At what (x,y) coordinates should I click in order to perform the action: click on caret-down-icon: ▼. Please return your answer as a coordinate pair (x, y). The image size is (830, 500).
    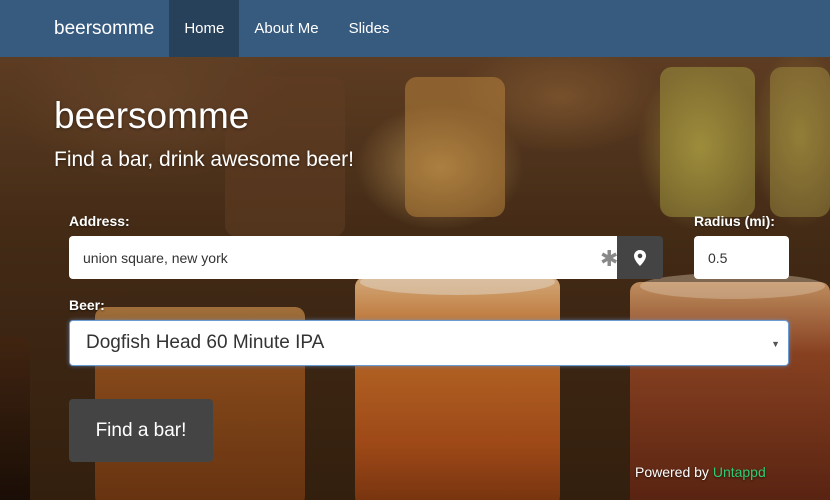
    Looking at the image, I should click on (775, 344).